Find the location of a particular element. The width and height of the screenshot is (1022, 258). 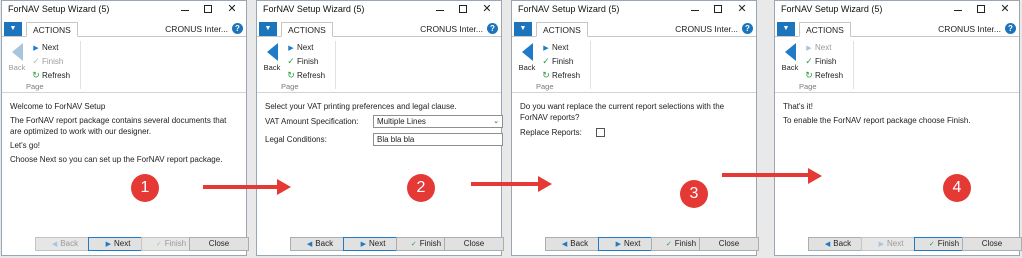

refresh-icon: ↻ is located at coordinates (36, 75).